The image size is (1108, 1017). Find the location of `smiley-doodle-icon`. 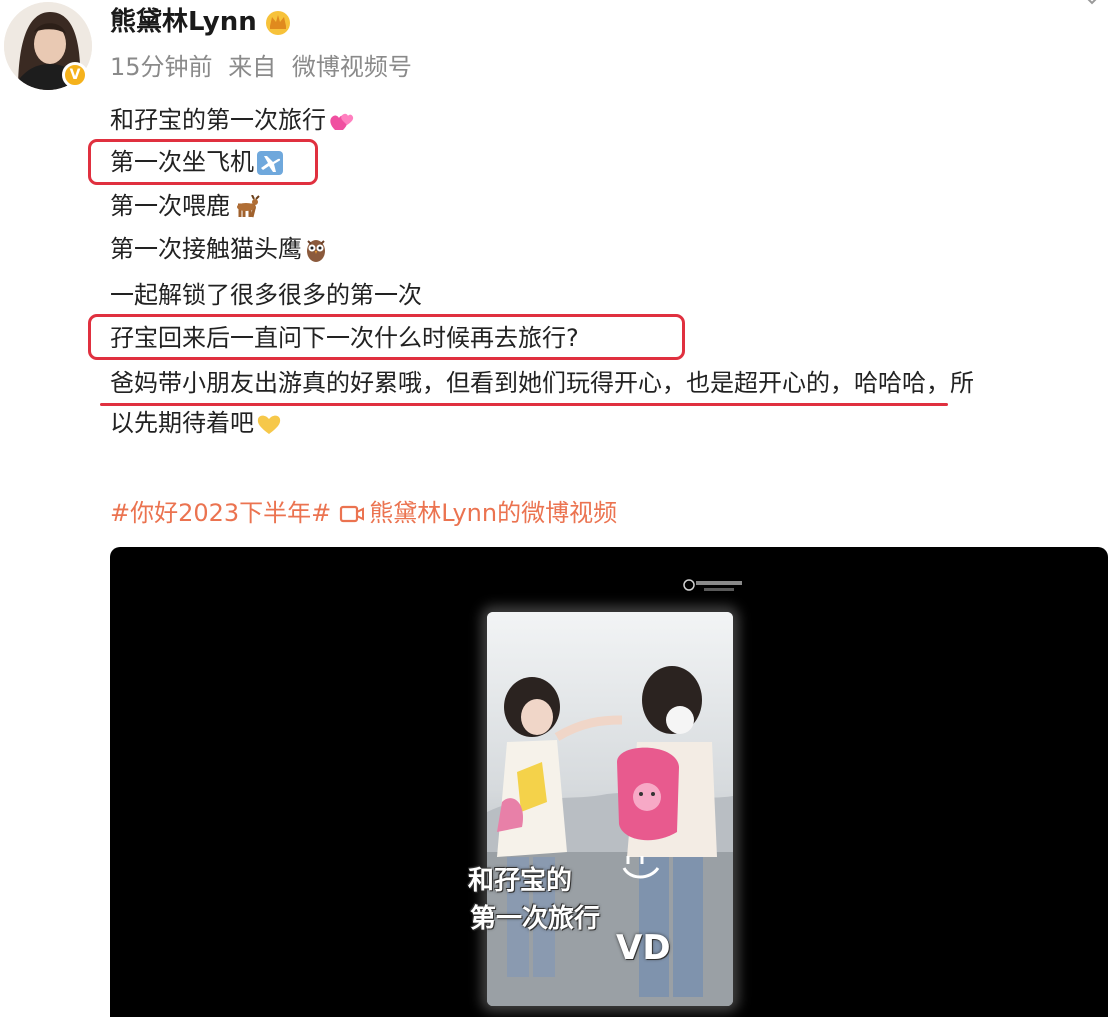

smiley-doodle-icon is located at coordinates (641, 867).